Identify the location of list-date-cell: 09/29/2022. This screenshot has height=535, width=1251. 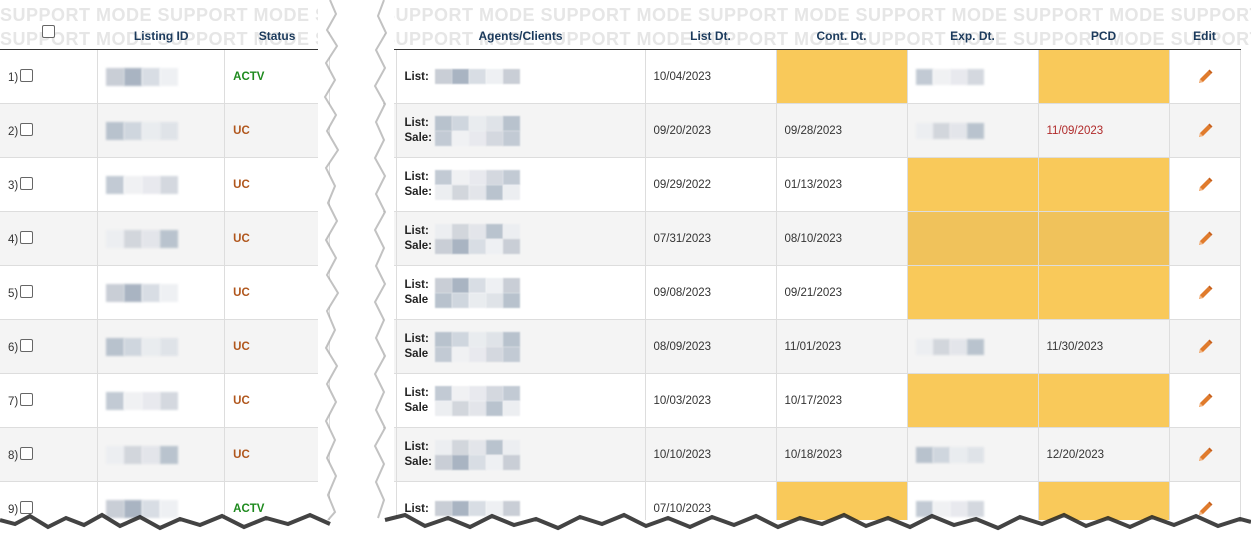
(711, 184).